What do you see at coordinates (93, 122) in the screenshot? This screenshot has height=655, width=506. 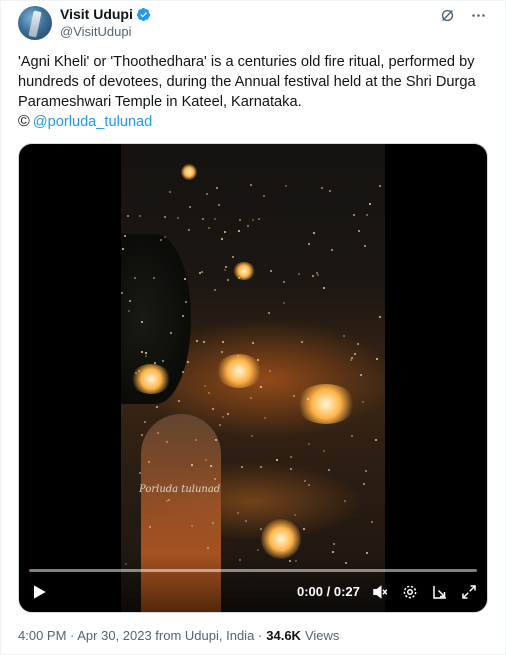 I see `credit-mention-link: @porluda_tulunad` at bounding box center [93, 122].